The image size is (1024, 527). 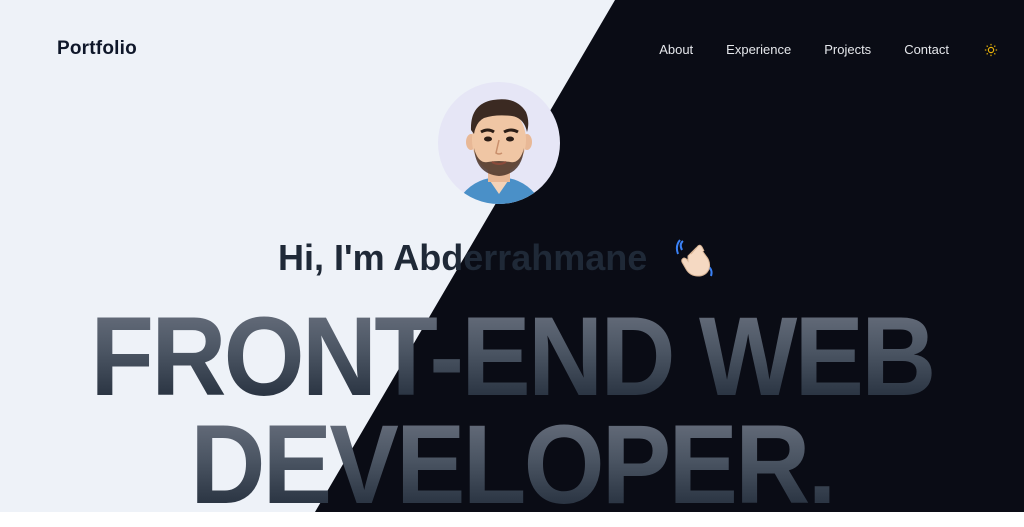 I want to click on nav-experience: Experience, so click(x=758, y=50).